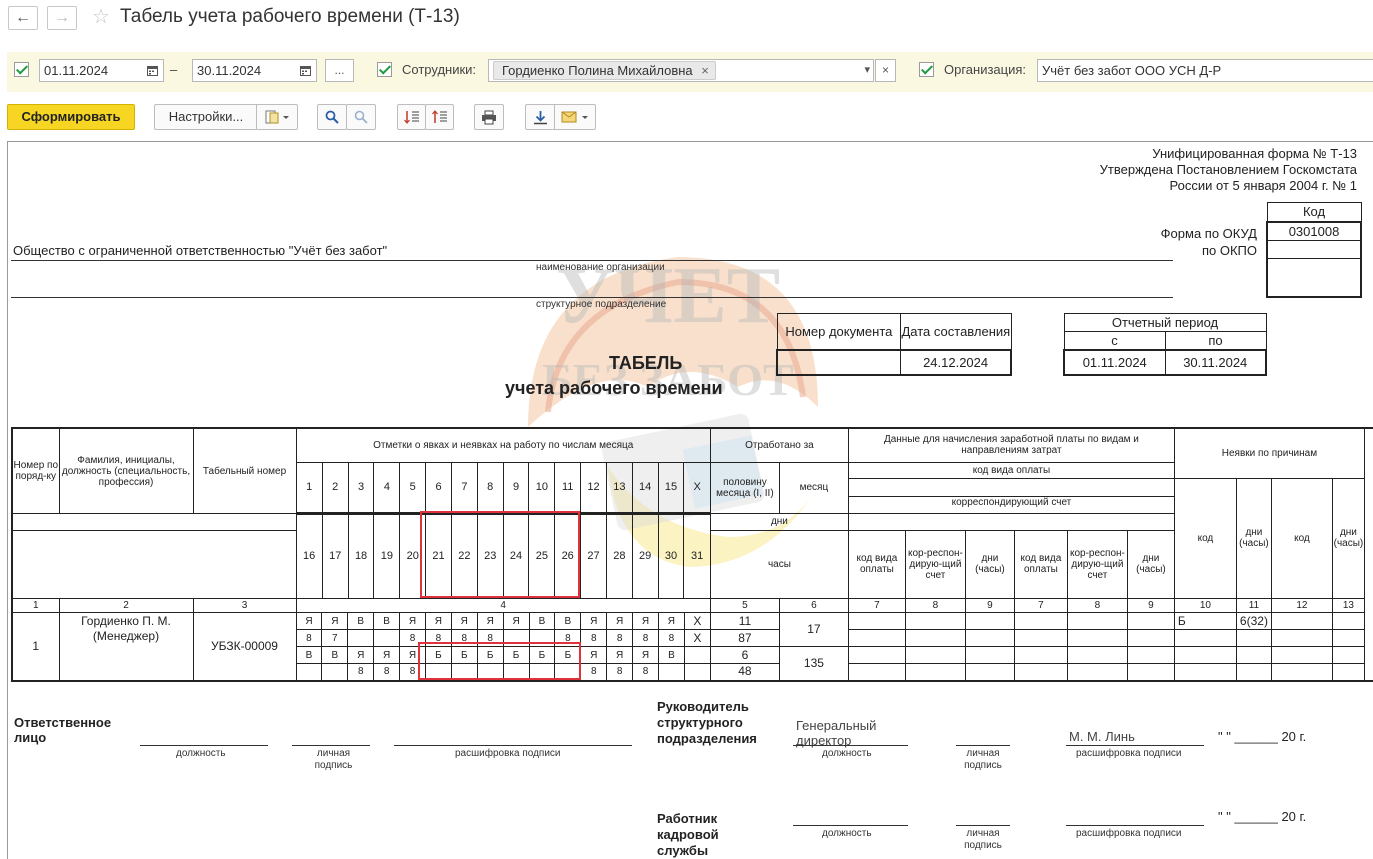 Image resolution: width=1373 pixels, height=859 pixels. I want to click on column-number: 10, so click(1205, 605).